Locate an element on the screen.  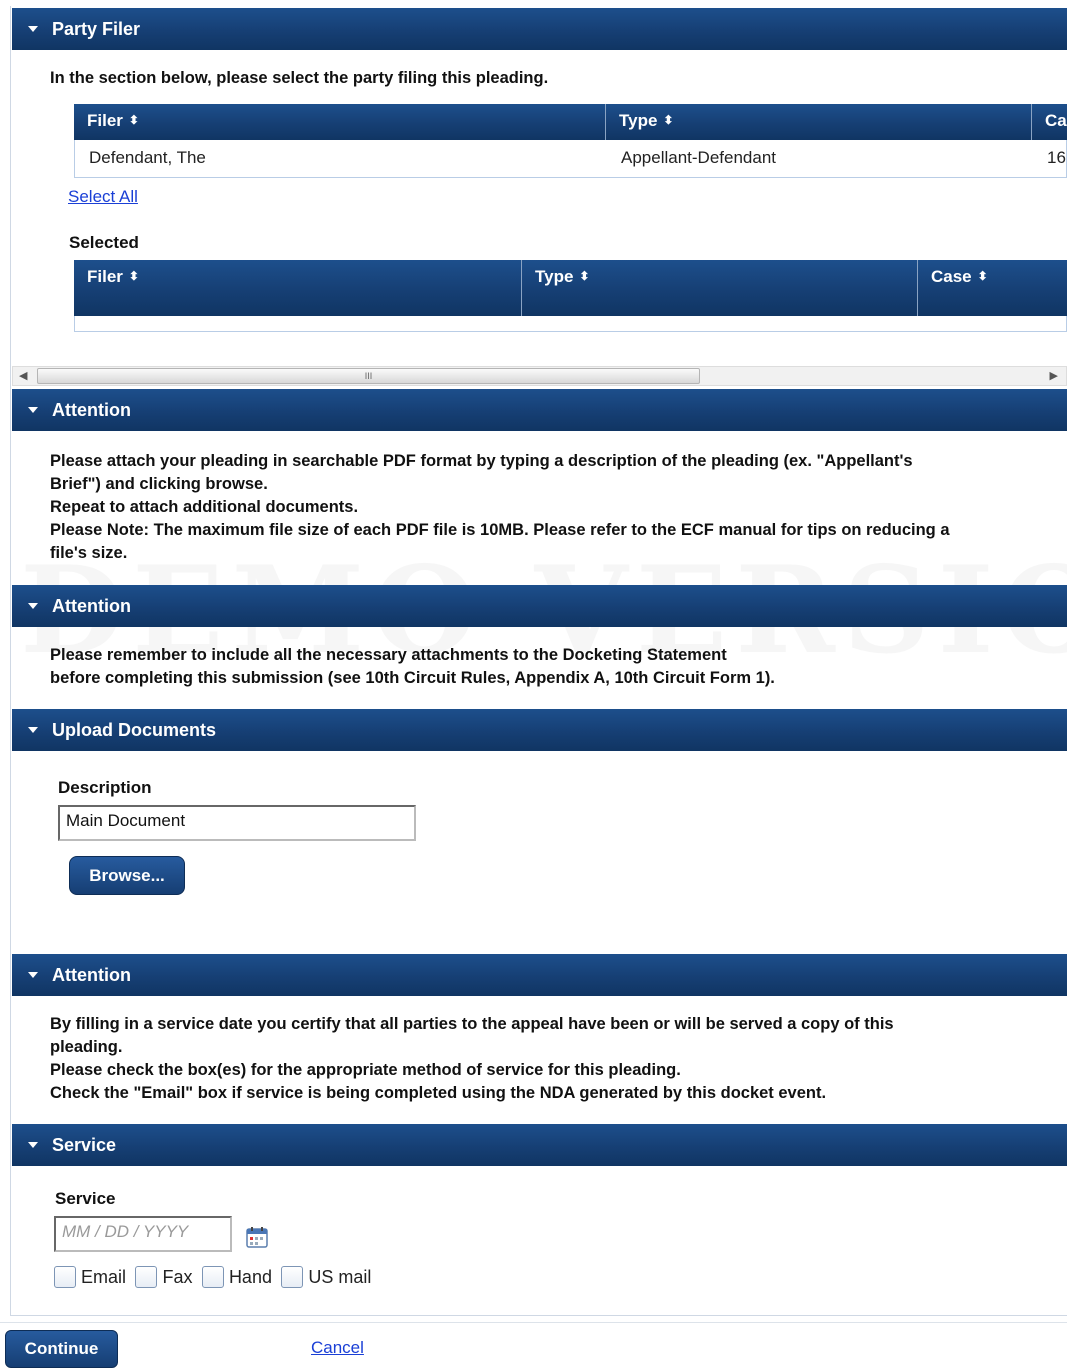
selected-parties-header: Filer ⬍ Type ⬍ Case ⬍ is located at coordinates (570, 288).